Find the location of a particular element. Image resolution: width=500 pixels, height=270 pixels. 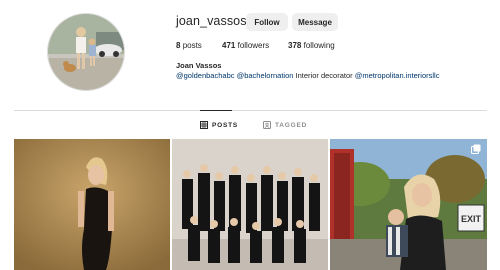

followers-stat: 471 followers is located at coordinates (245, 45).